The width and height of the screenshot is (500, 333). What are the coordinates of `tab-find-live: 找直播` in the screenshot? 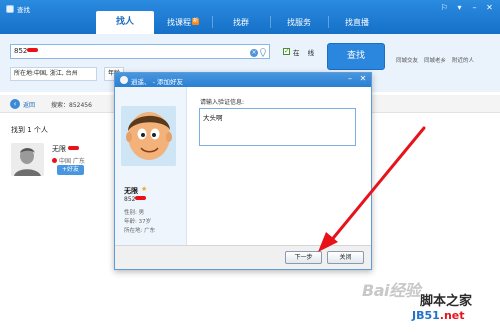 It's located at (357, 22).